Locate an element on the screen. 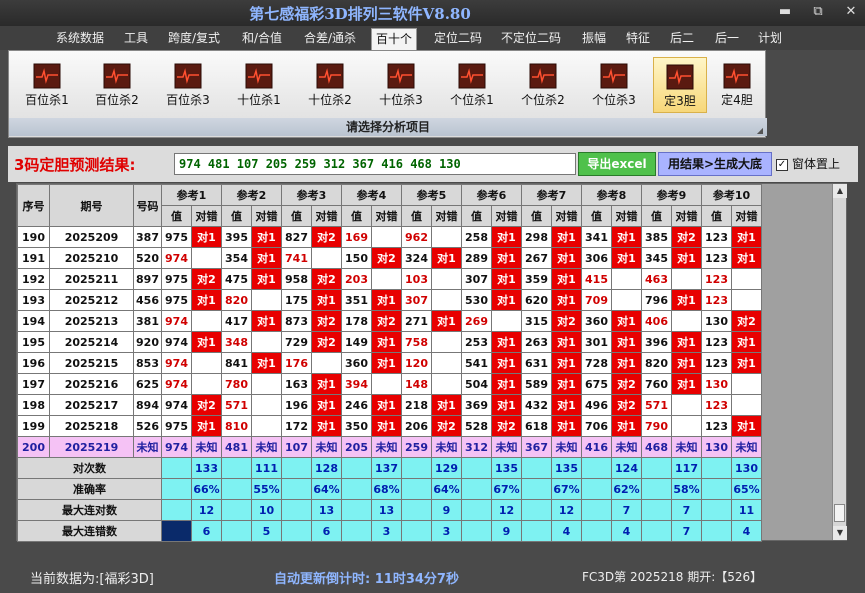 The width and height of the screenshot is (865, 593). menu-item-2: 跨度/复式 is located at coordinates (194, 39).